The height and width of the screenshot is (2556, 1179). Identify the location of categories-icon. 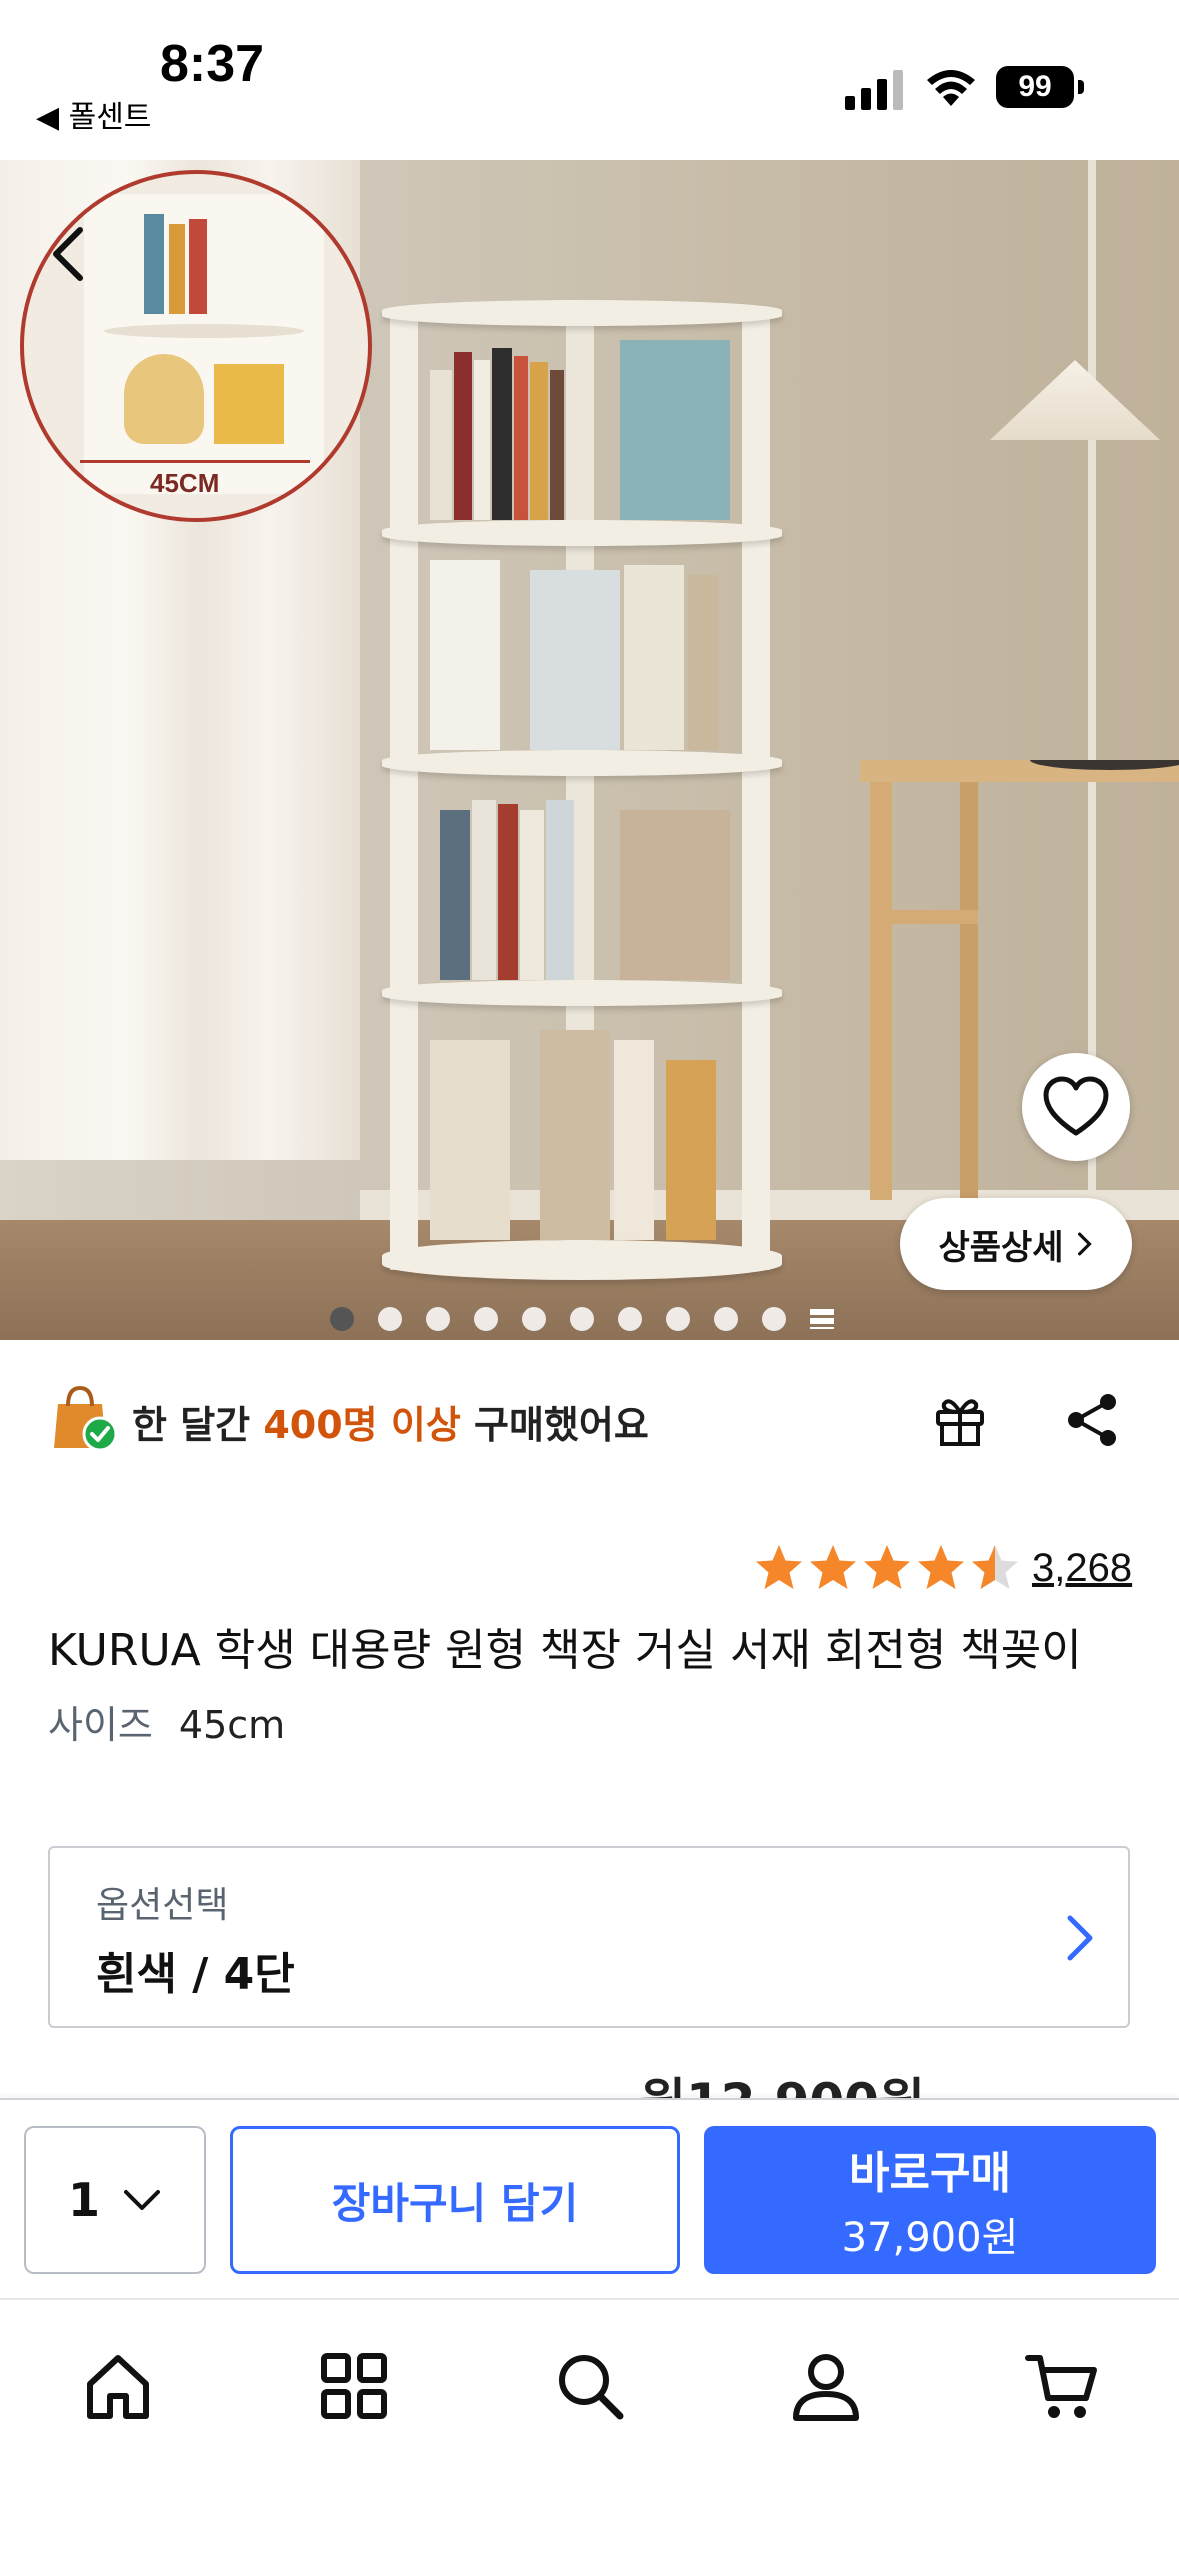
(354, 2386).